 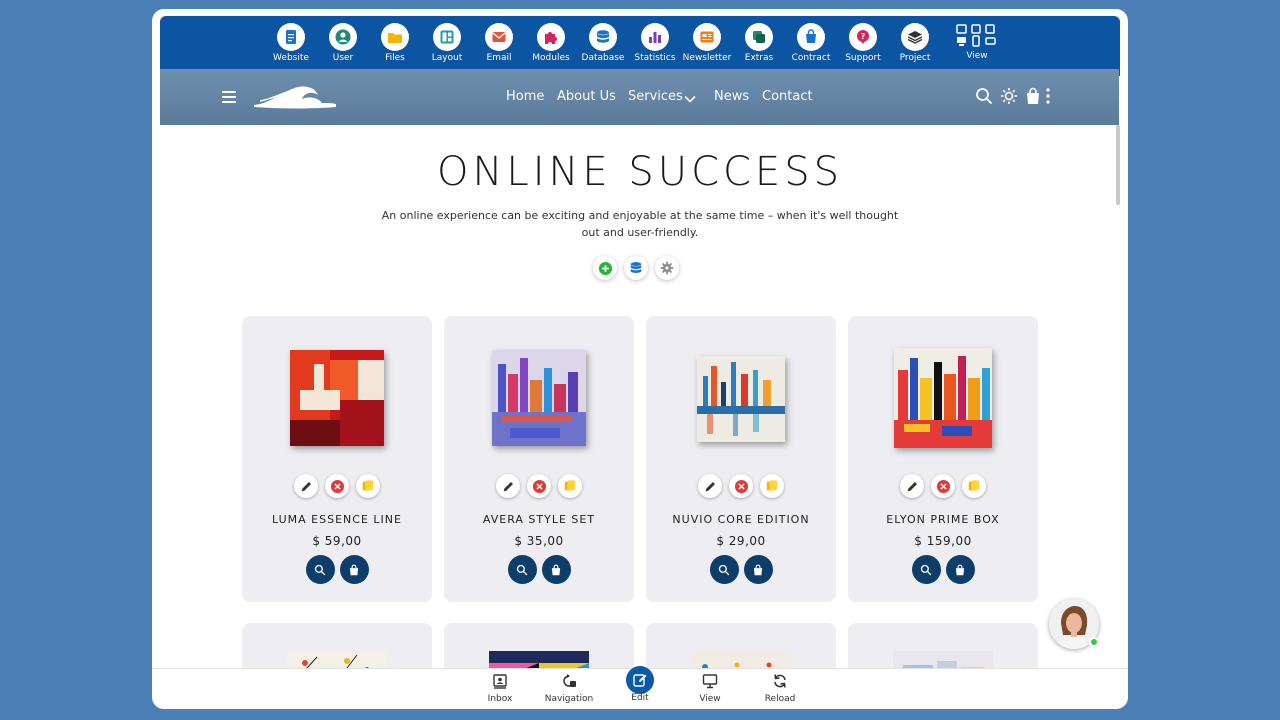 I want to click on admin-label: Support, so click(x=863, y=58).